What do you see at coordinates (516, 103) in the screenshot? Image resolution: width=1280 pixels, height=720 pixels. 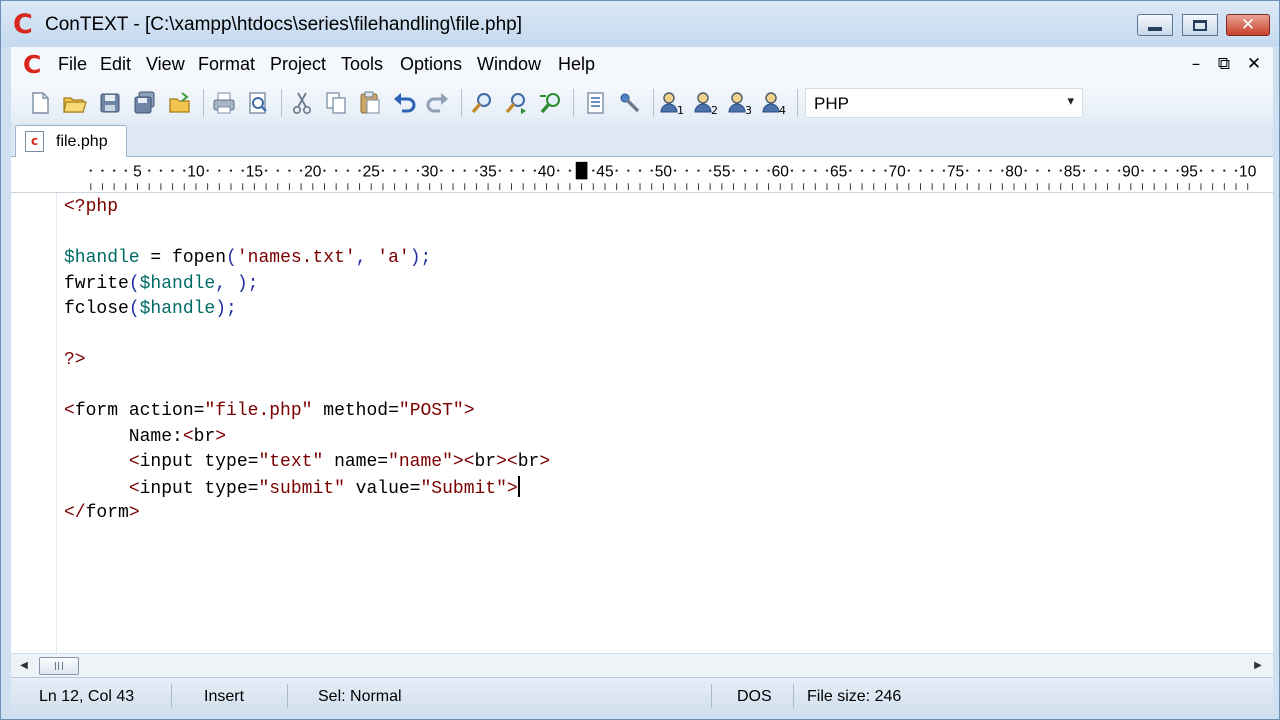 I see `find-next-icon` at bounding box center [516, 103].